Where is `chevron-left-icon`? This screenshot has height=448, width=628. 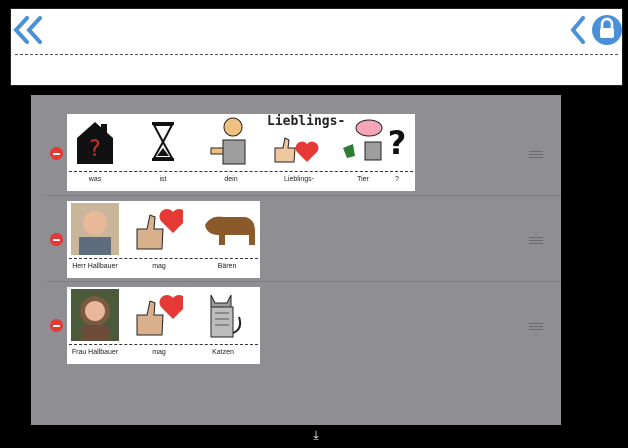
chevron-left-icon is located at coordinates (578, 30).